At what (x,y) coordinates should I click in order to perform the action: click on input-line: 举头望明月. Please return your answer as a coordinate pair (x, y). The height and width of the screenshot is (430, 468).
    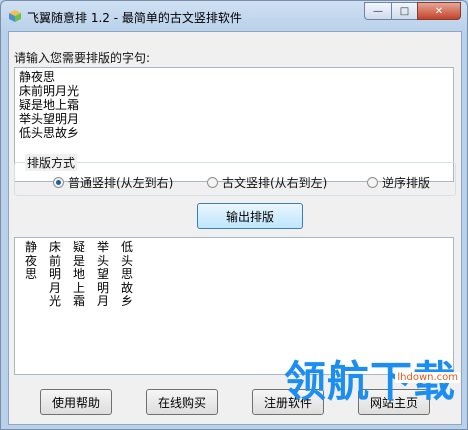
    Looking at the image, I should click on (49, 119).